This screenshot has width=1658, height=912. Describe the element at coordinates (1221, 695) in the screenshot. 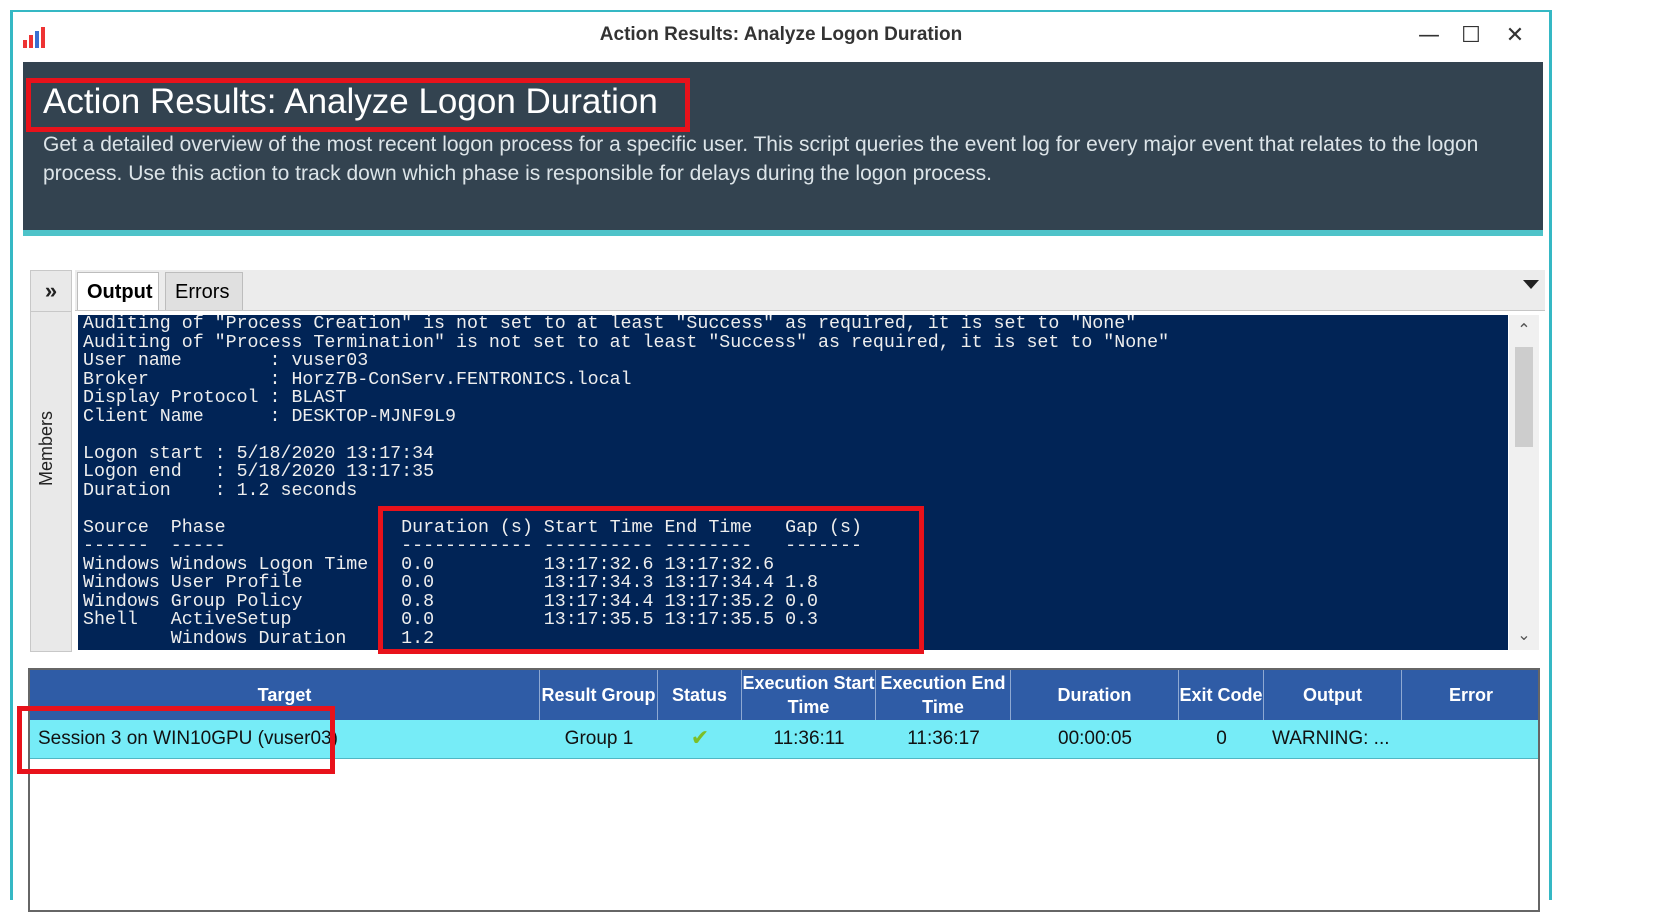

I see `column-header-exit-code: Exit Code` at that location.